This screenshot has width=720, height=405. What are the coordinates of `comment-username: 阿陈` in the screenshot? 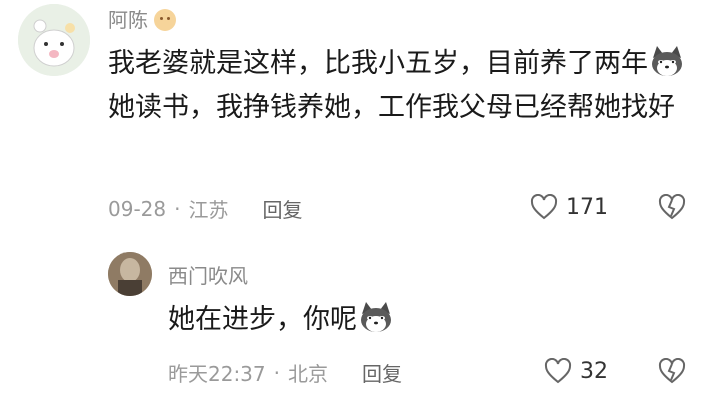 It's located at (142, 20).